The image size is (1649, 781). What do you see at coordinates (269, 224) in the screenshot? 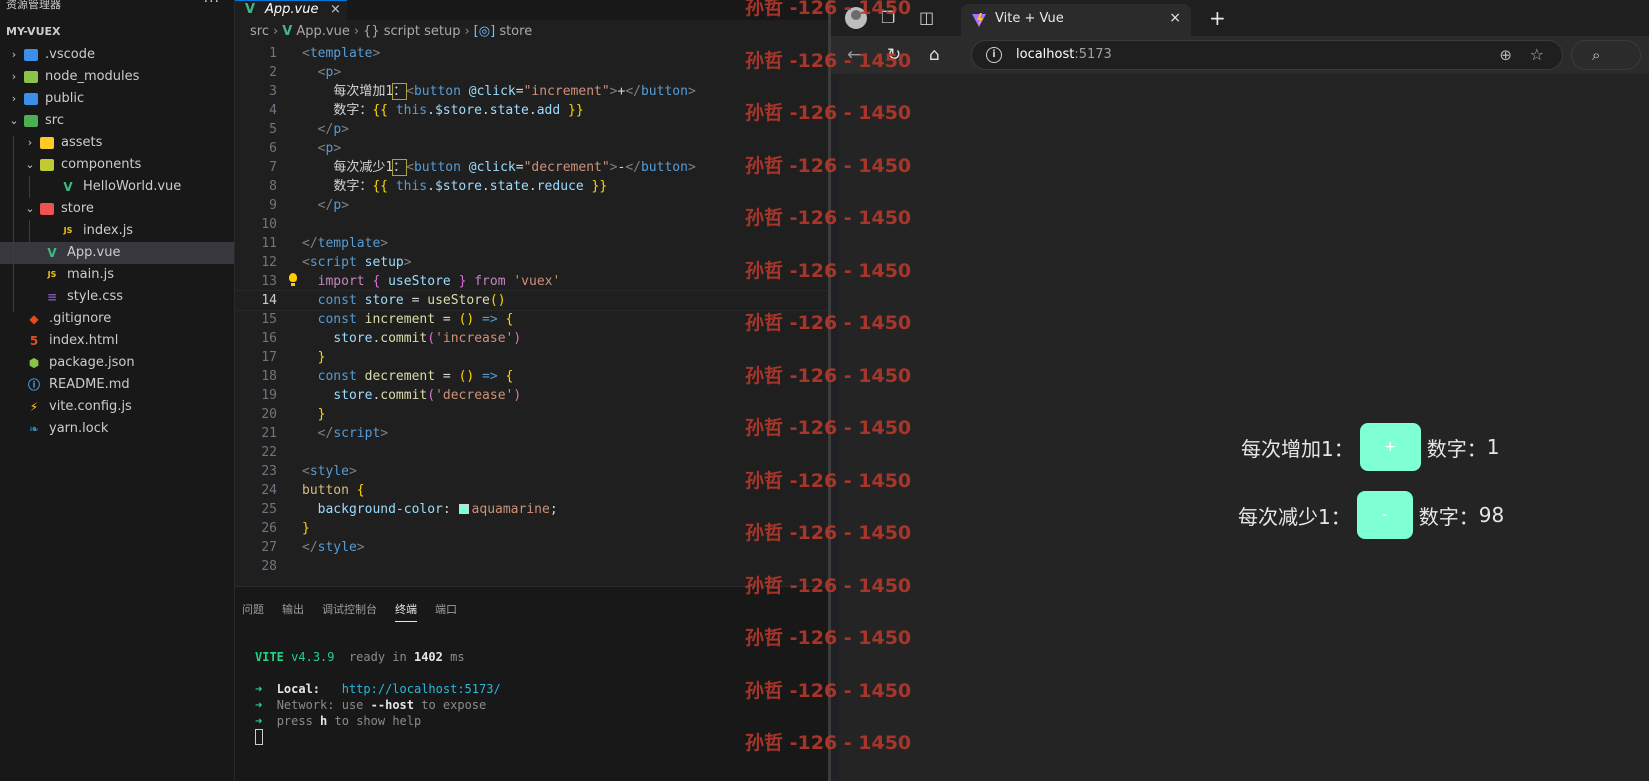
I see `line-number: 10` at bounding box center [269, 224].